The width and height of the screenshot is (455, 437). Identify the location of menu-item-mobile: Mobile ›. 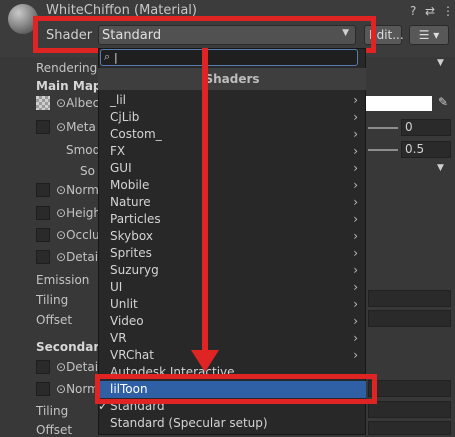
(232, 185).